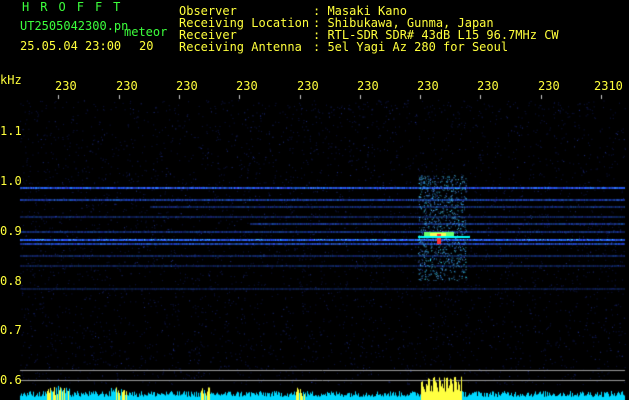  Describe the element at coordinates (11, 80) in the screenshot. I see `y-axis-unit: kHz` at that location.